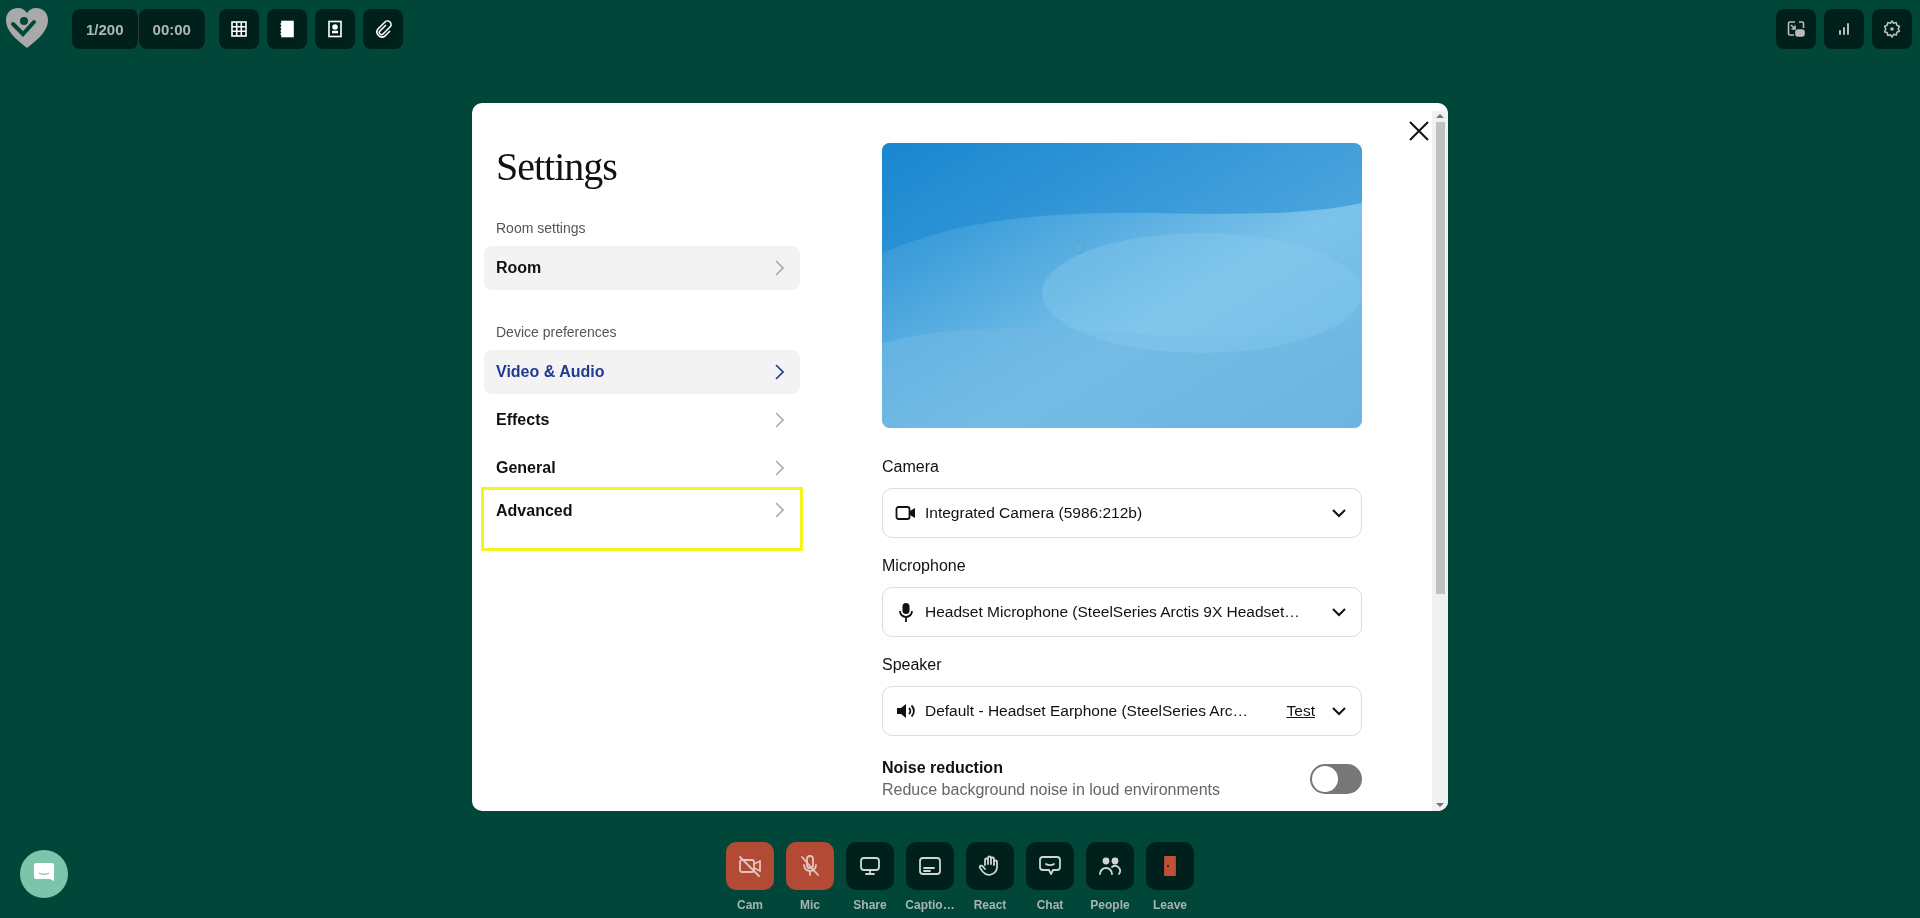  What do you see at coordinates (1122, 513) in the screenshot?
I see `device-dropdown: Integrated Camera (5986:212b)` at bounding box center [1122, 513].